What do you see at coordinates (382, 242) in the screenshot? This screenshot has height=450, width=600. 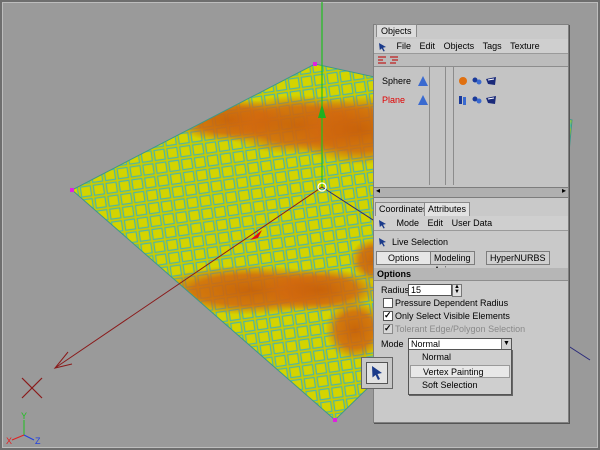 I see `live-selection-icon` at bounding box center [382, 242].